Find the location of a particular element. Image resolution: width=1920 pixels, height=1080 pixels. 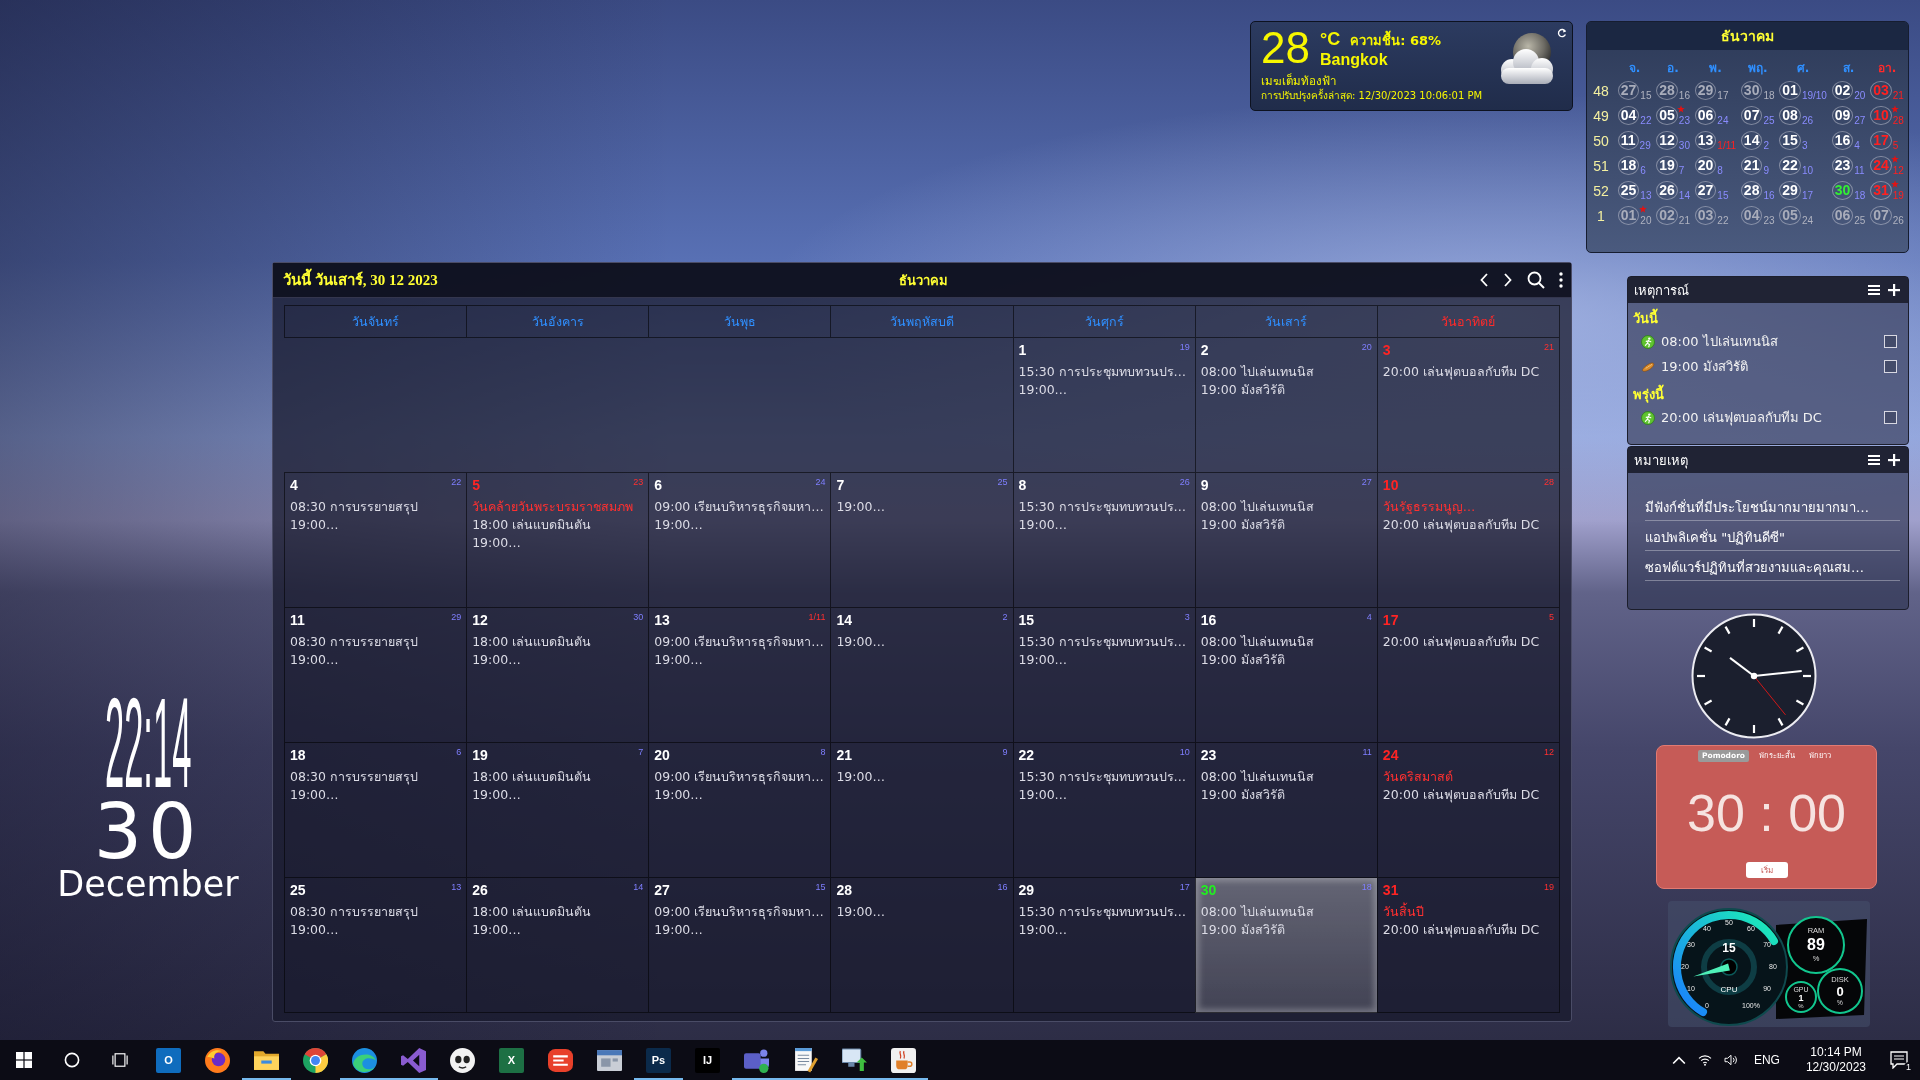

day-cell: 10 28 วันรัฐธรรมนูญ… 20:00 เล่นฟุตบอลกับทีม DC is located at coordinates (1467, 540).